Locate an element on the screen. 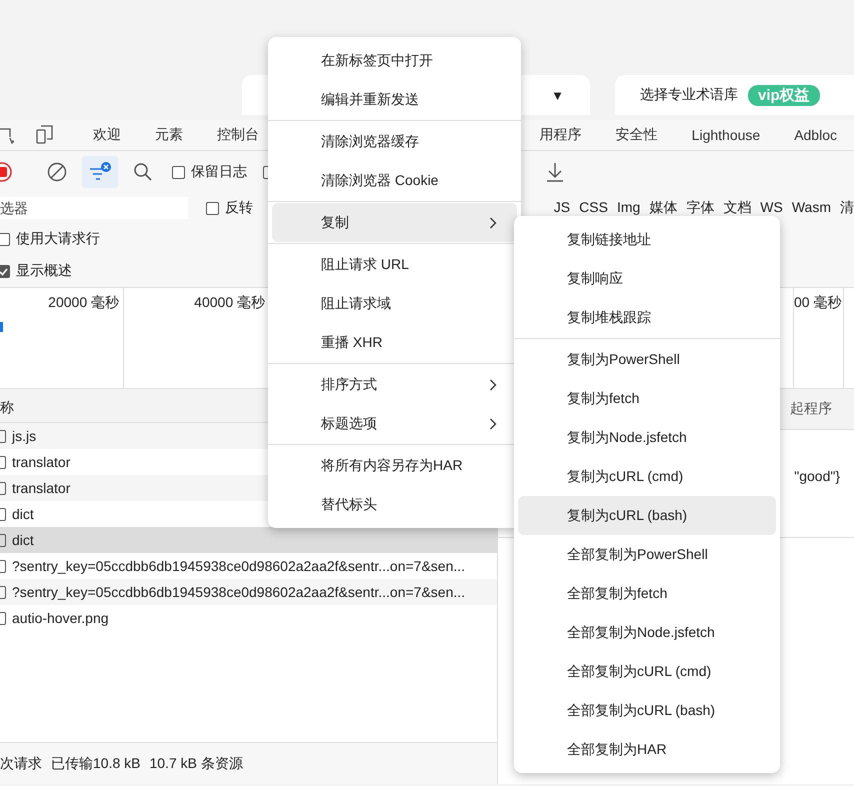  response-preview: "good"} is located at coordinates (817, 477).